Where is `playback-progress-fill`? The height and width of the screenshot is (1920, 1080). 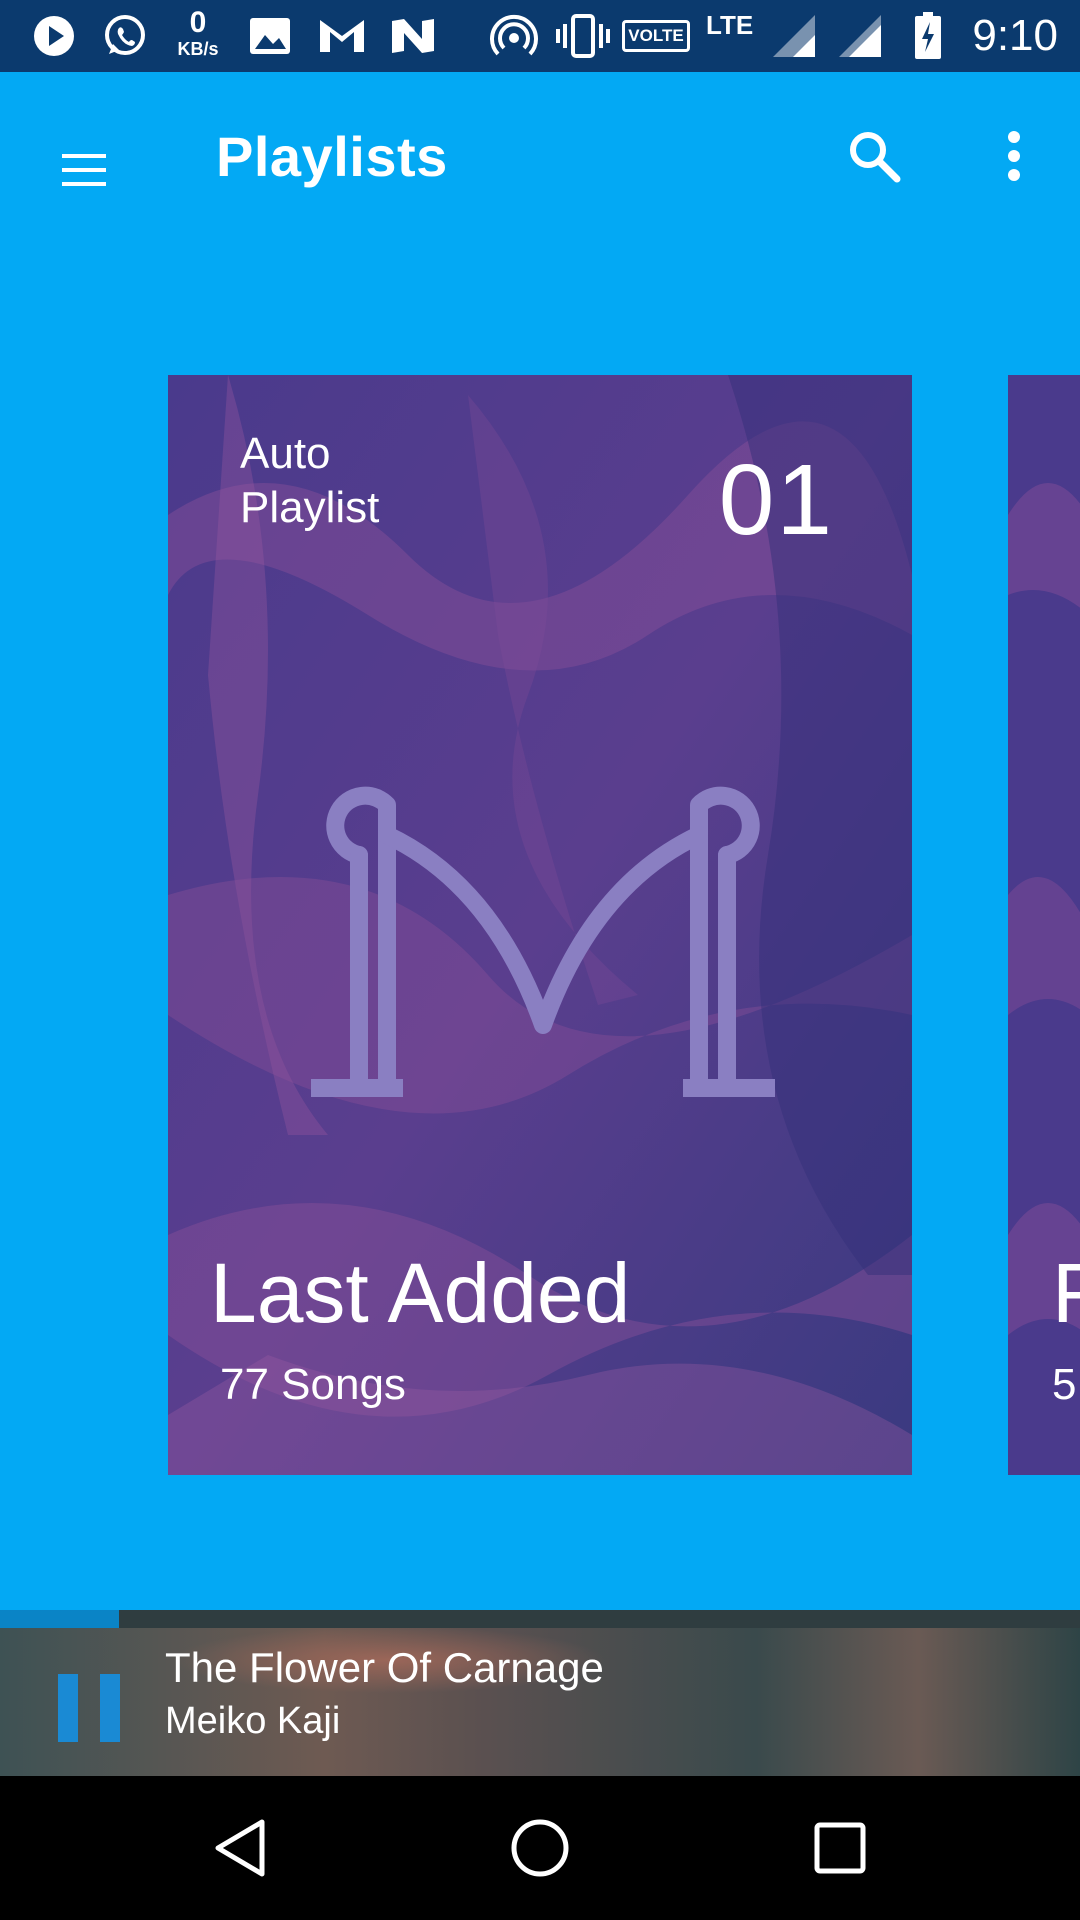 playback-progress-fill is located at coordinates (59, 1619).